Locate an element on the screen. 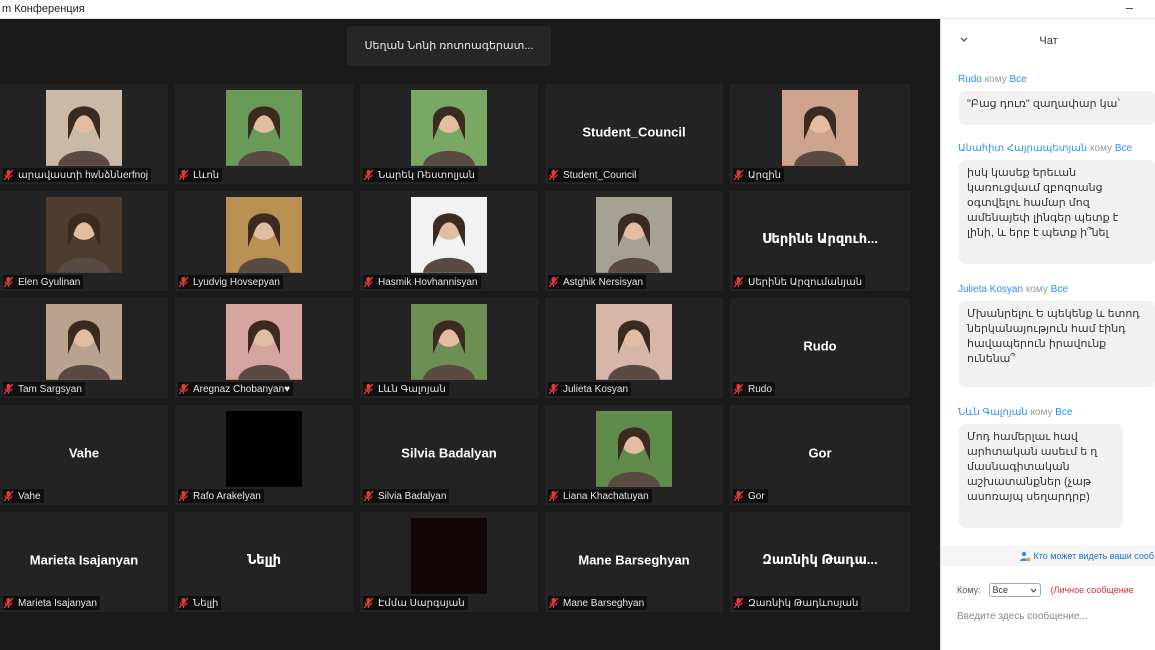 Image resolution: width=1155 pixels, height=650 pixels. participant-label: Tam Sargsyan is located at coordinates (44, 389).